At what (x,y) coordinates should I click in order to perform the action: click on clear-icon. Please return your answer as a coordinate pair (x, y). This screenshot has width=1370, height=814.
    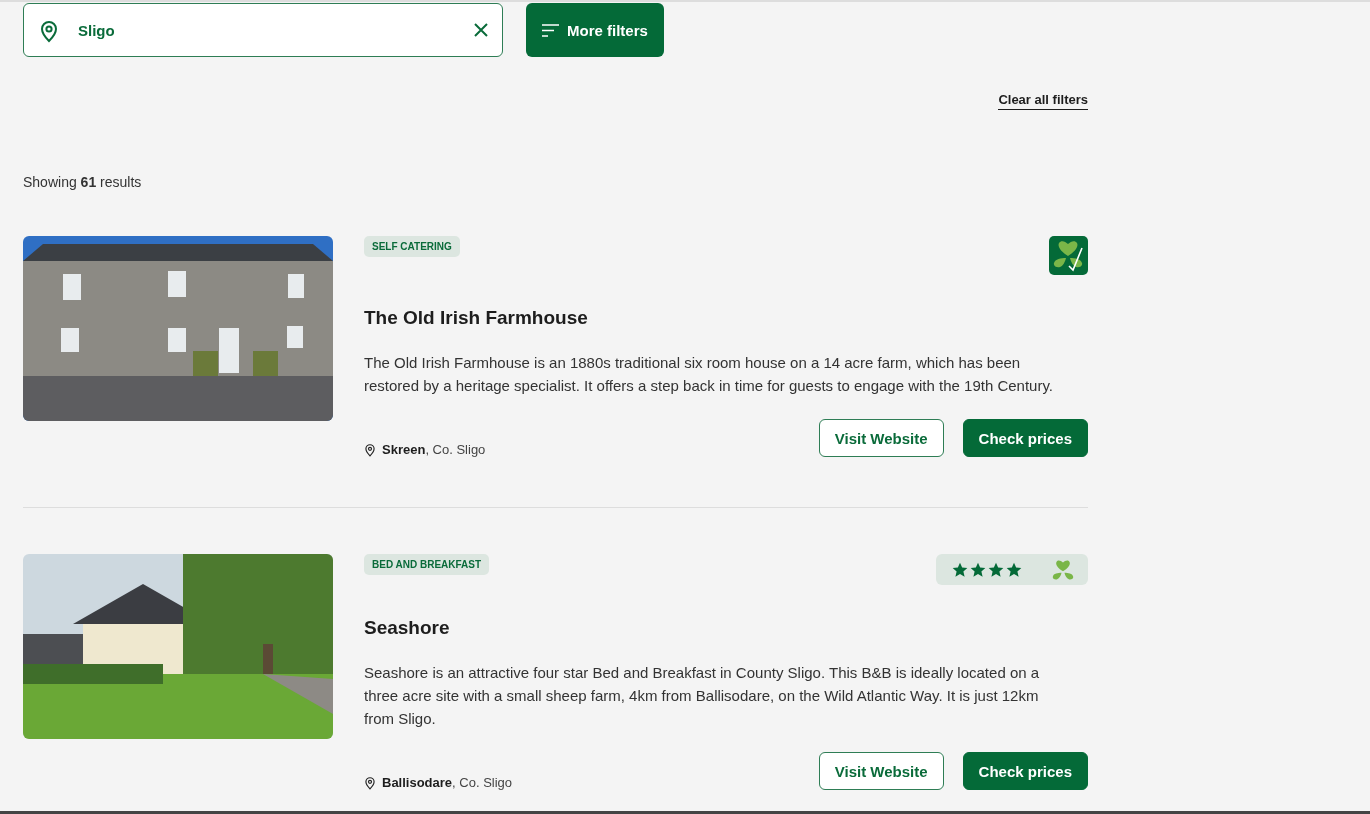
    Looking at the image, I should click on (481, 30).